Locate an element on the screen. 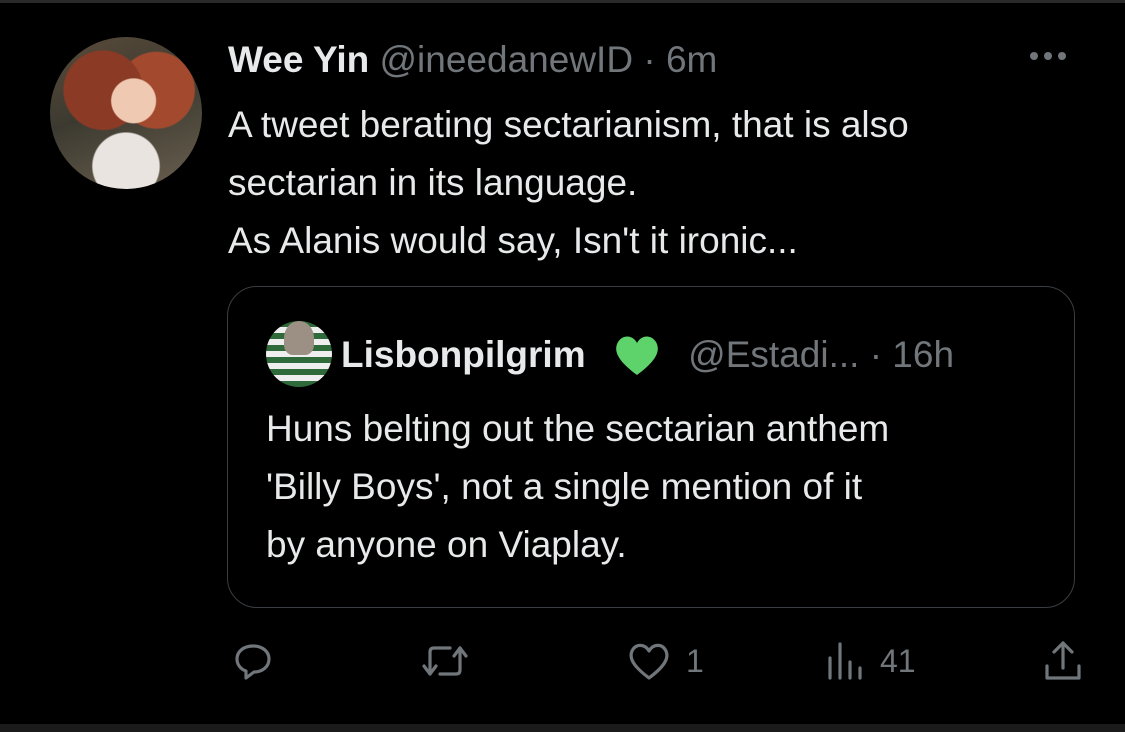 This screenshot has width=1125, height=732. quoted-author-name: Lisbonpilgrim is located at coordinates (463, 354).